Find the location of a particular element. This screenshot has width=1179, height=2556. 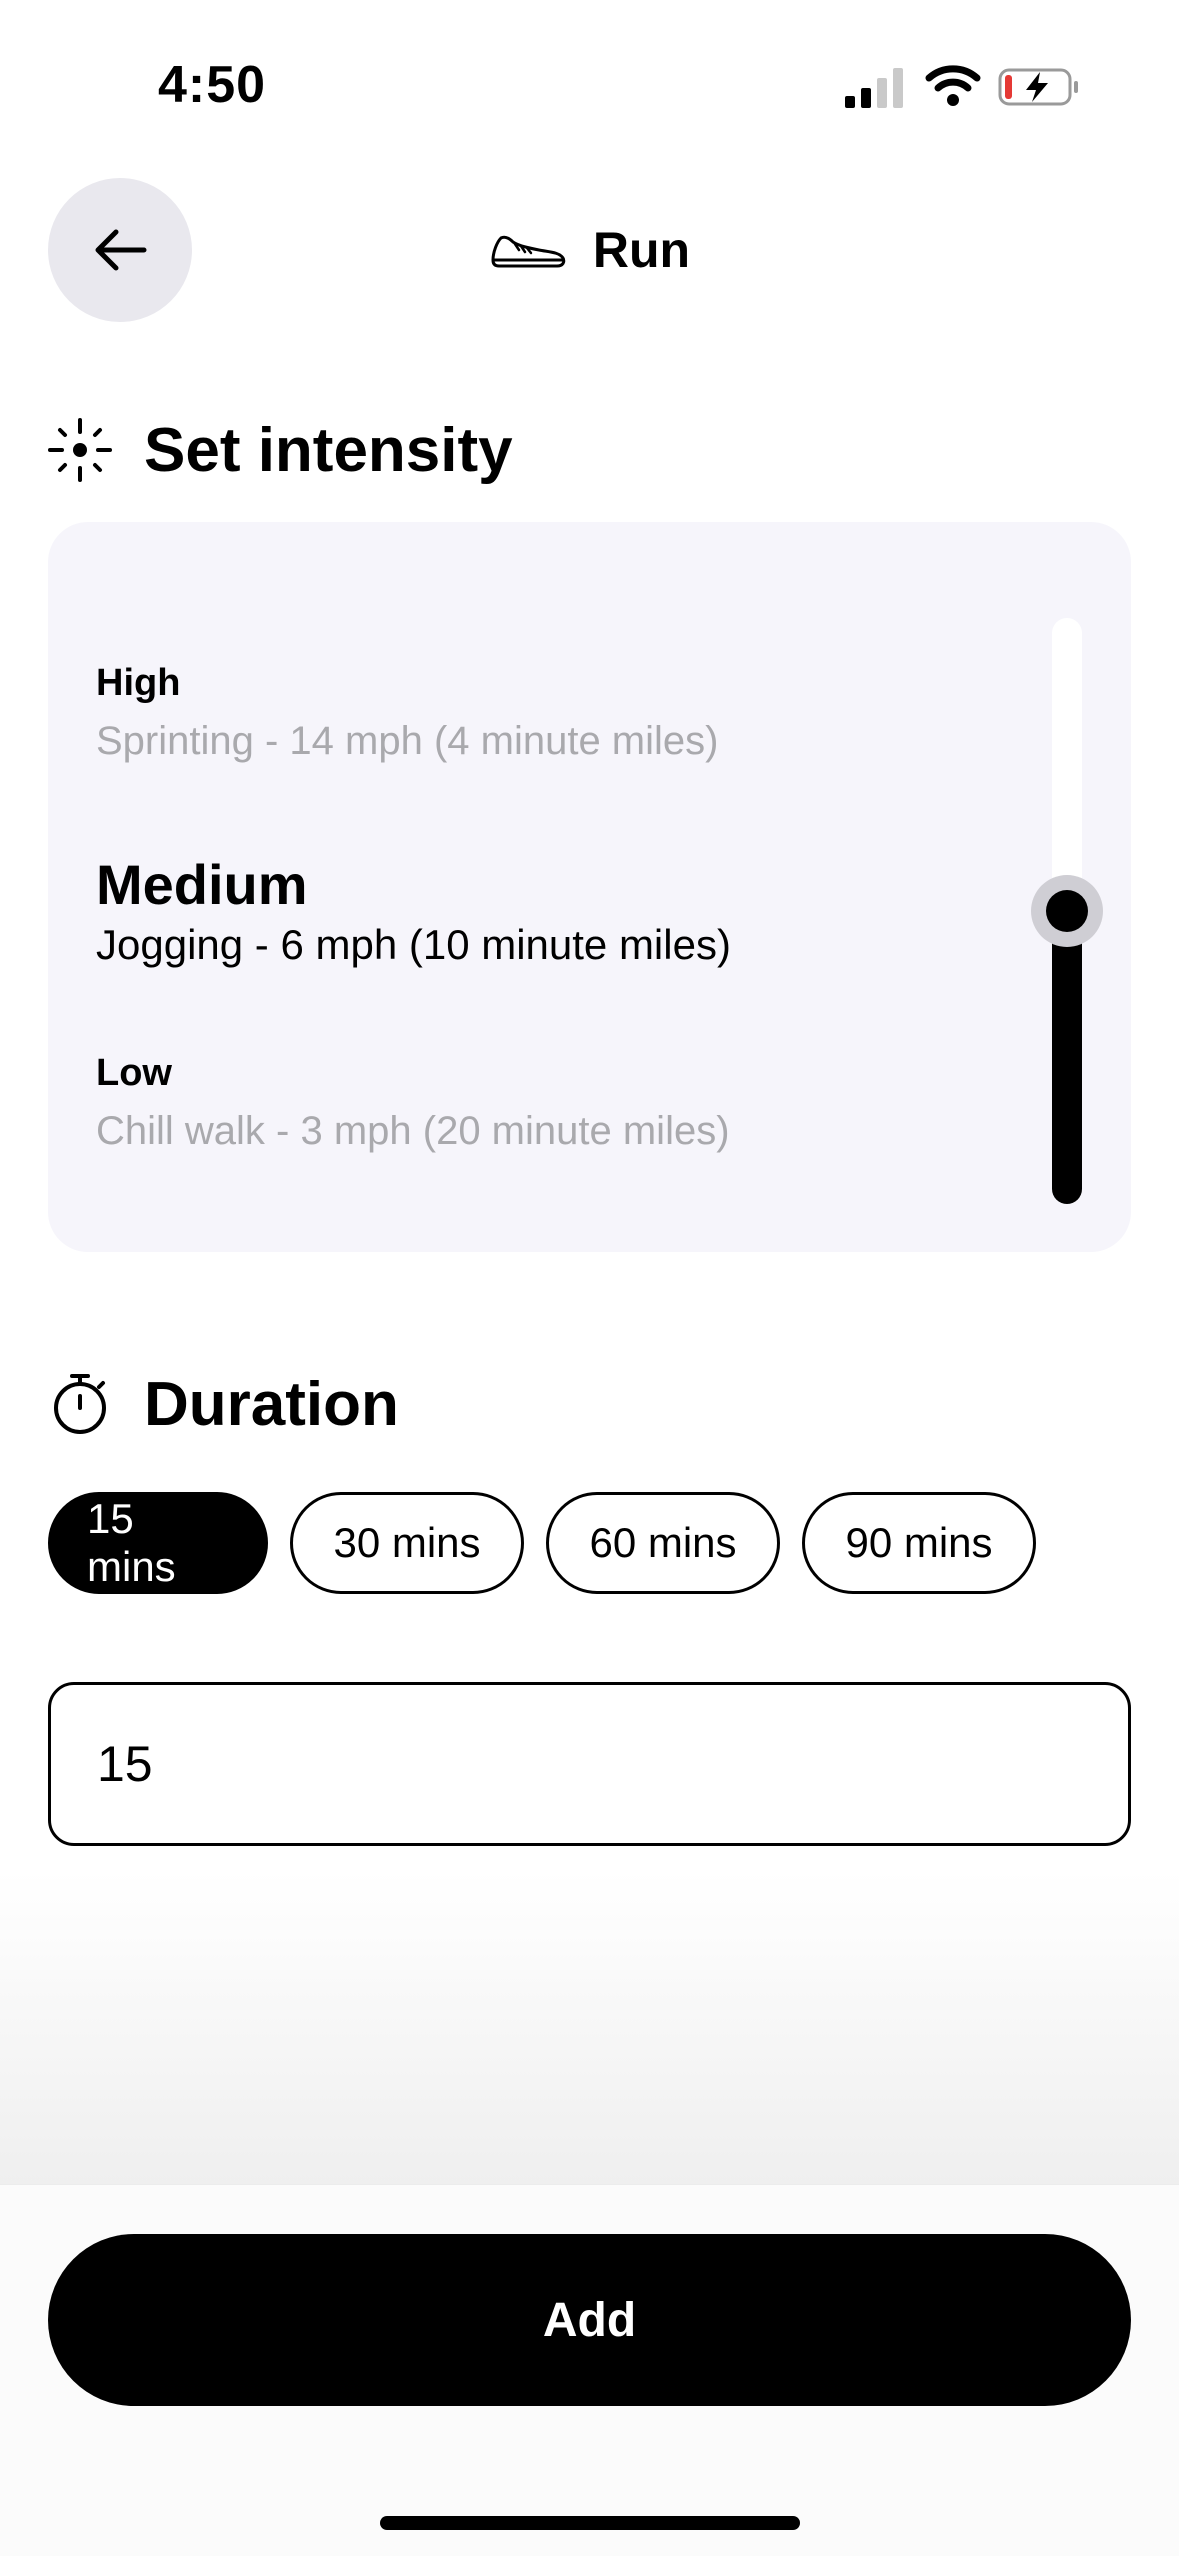

intensity-option-high: High Sprinting - 14 mph (4 minute miles) is located at coordinates (407, 713).